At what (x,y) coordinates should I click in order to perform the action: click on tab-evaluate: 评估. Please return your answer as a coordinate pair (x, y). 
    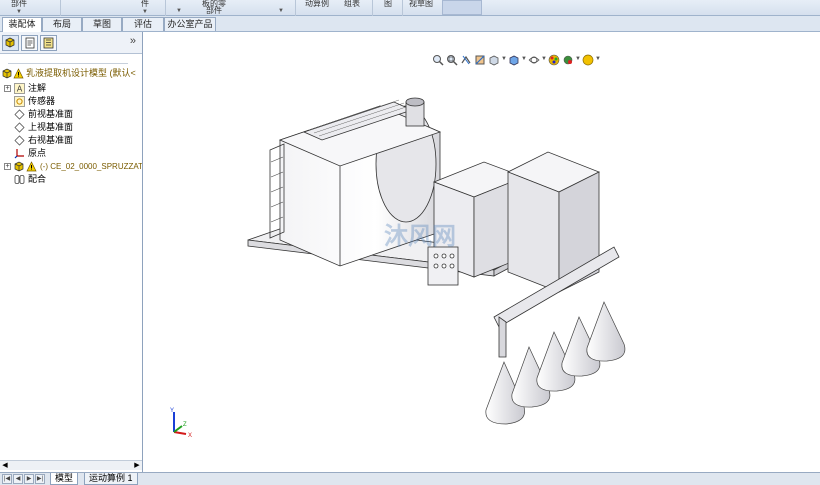
    Looking at the image, I should click on (143, 24).